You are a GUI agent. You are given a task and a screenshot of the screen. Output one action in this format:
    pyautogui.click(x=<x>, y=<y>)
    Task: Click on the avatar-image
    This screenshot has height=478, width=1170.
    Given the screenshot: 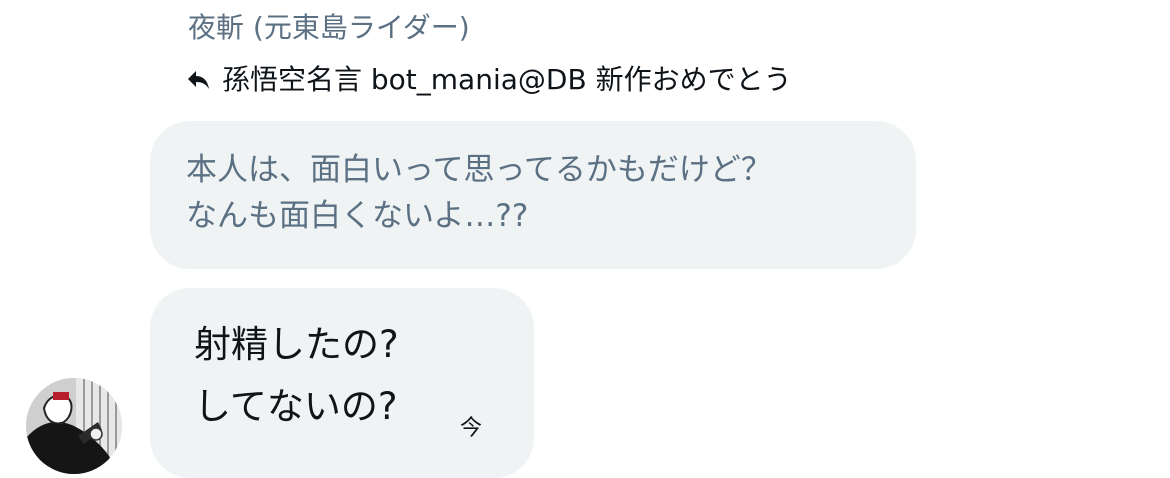 What is the action you would take?
    pyautogui.click(x=74, y=426)
    